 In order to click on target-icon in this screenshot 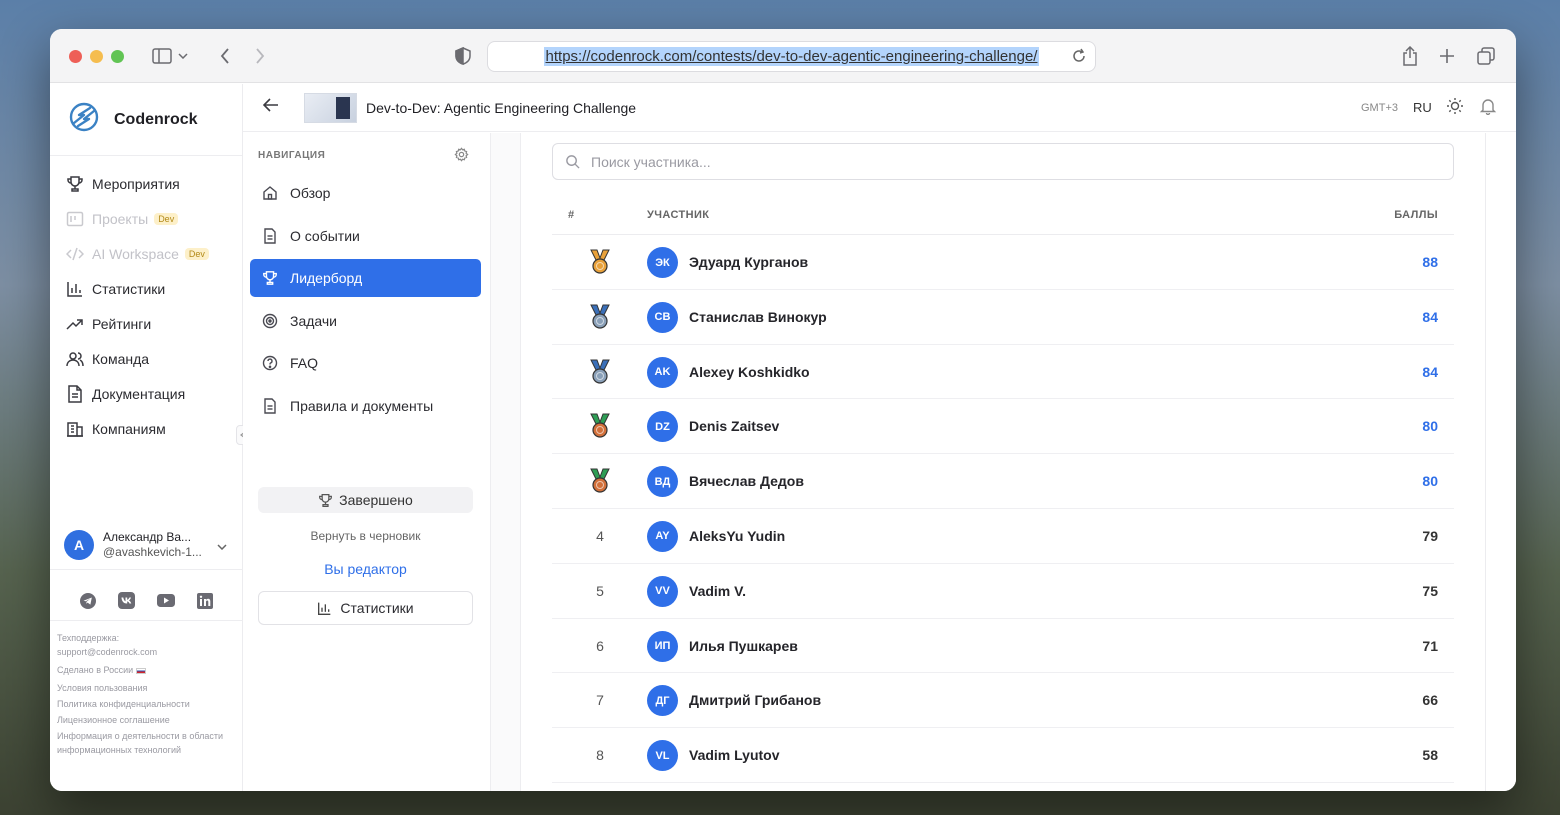, I will do `click(270, 321)`.